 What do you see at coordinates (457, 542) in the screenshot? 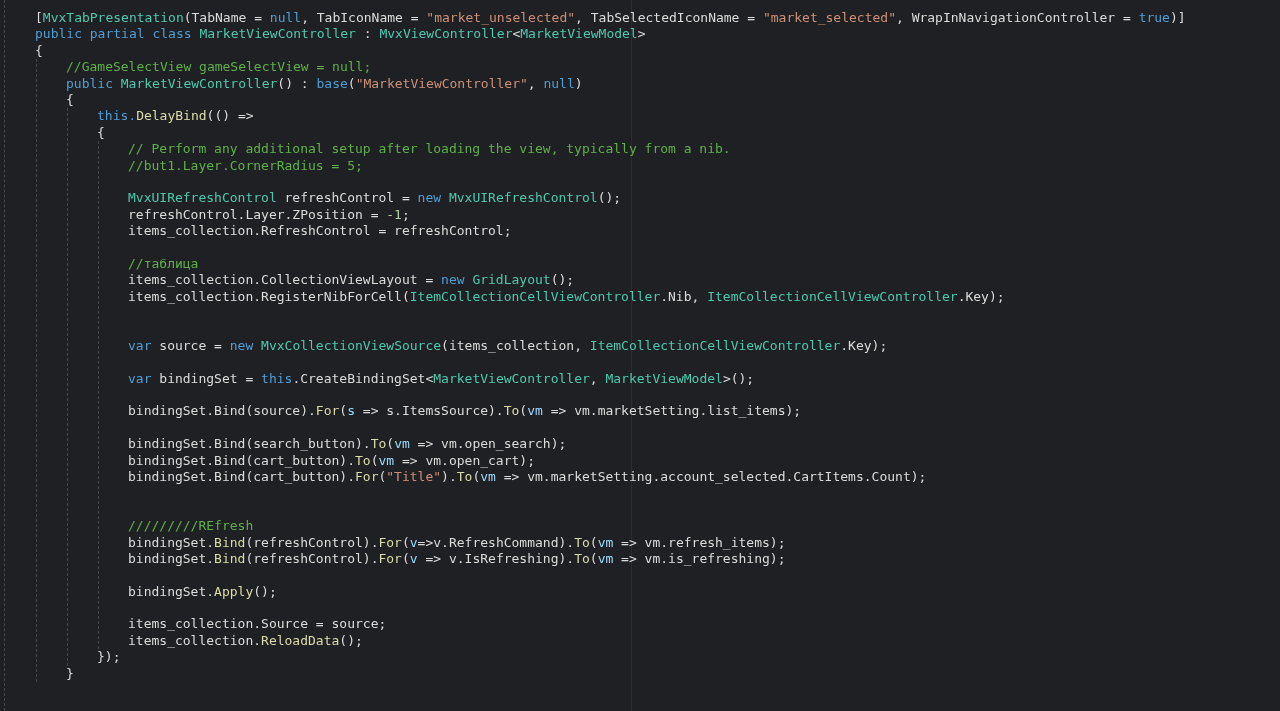
I see `code-line: bindingSet.Bind(refreshControl).For(v=>v.RefreshCommand).To(vm => vm.refresh_items);` at bounding box center [457, 542].